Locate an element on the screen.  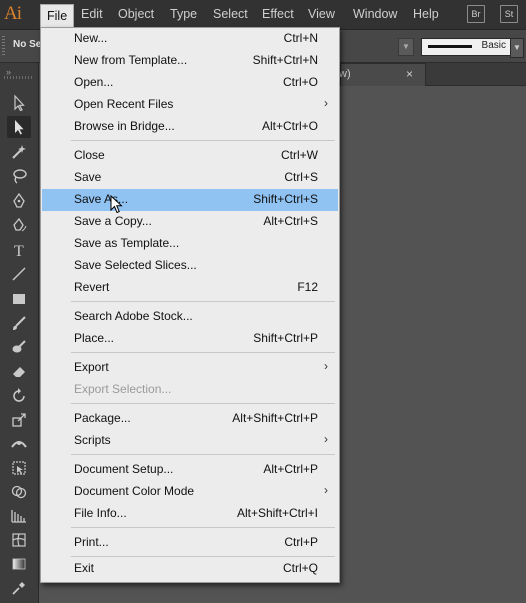
menu-file: File is located at coordinates (57, 16).